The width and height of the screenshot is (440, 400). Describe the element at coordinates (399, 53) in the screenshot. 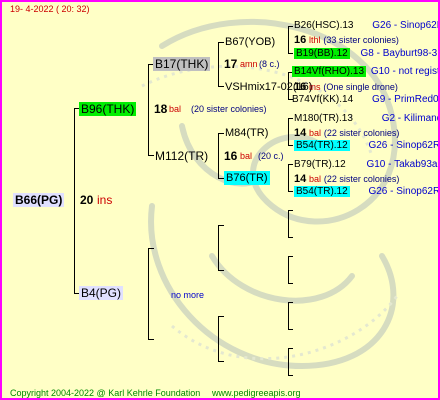

I see `gen4-info: G8 - Bayburt98-3` at that location.